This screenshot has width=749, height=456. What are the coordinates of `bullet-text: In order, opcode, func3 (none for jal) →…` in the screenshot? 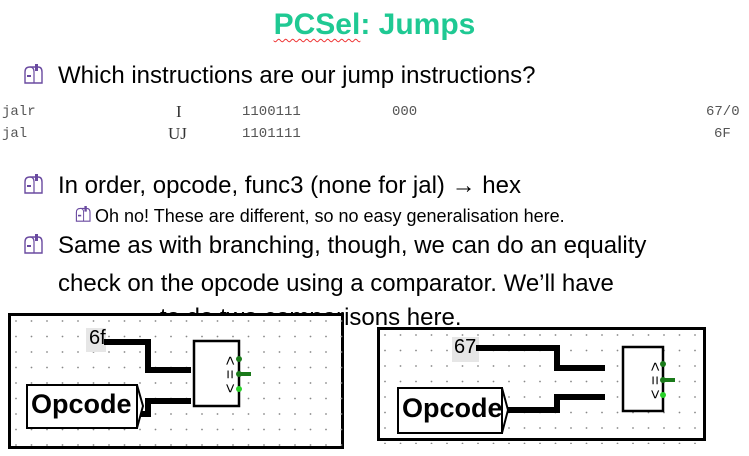 It's located at (289, 185).